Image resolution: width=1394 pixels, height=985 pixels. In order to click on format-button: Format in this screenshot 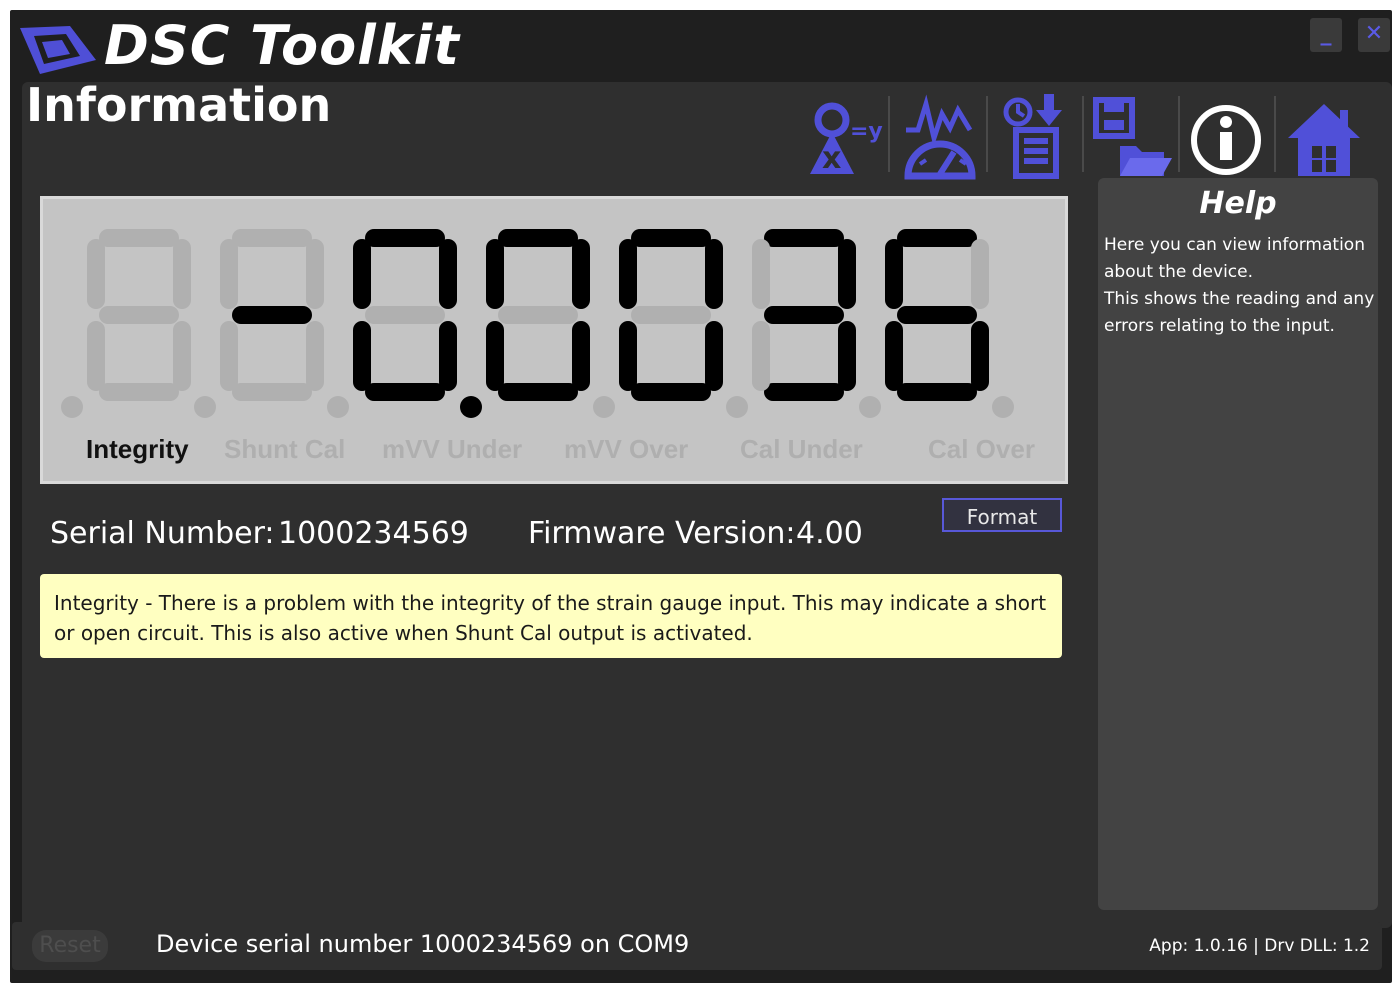, I will do `click(1002, 515)`.